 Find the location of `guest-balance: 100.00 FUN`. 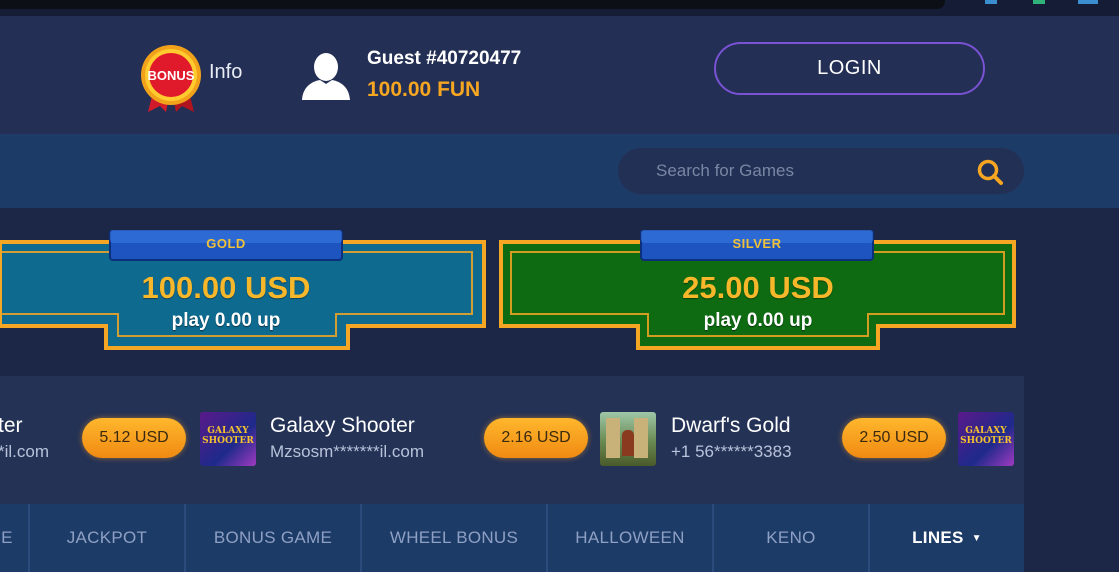

guest-balance: 100.00 FUN is located at coordinates (424, 89).